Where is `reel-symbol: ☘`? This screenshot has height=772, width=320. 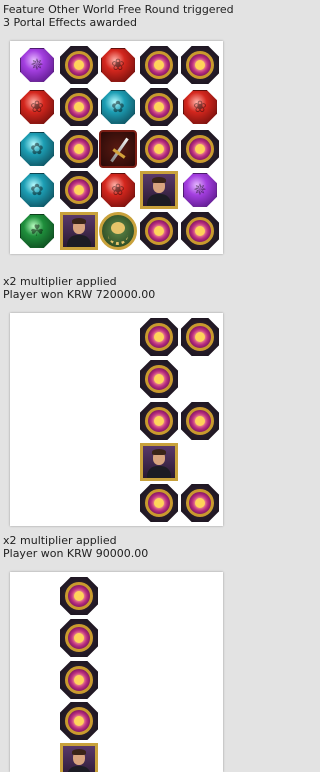
reel-symbol: ☘ is located at coordinates (37, 231).